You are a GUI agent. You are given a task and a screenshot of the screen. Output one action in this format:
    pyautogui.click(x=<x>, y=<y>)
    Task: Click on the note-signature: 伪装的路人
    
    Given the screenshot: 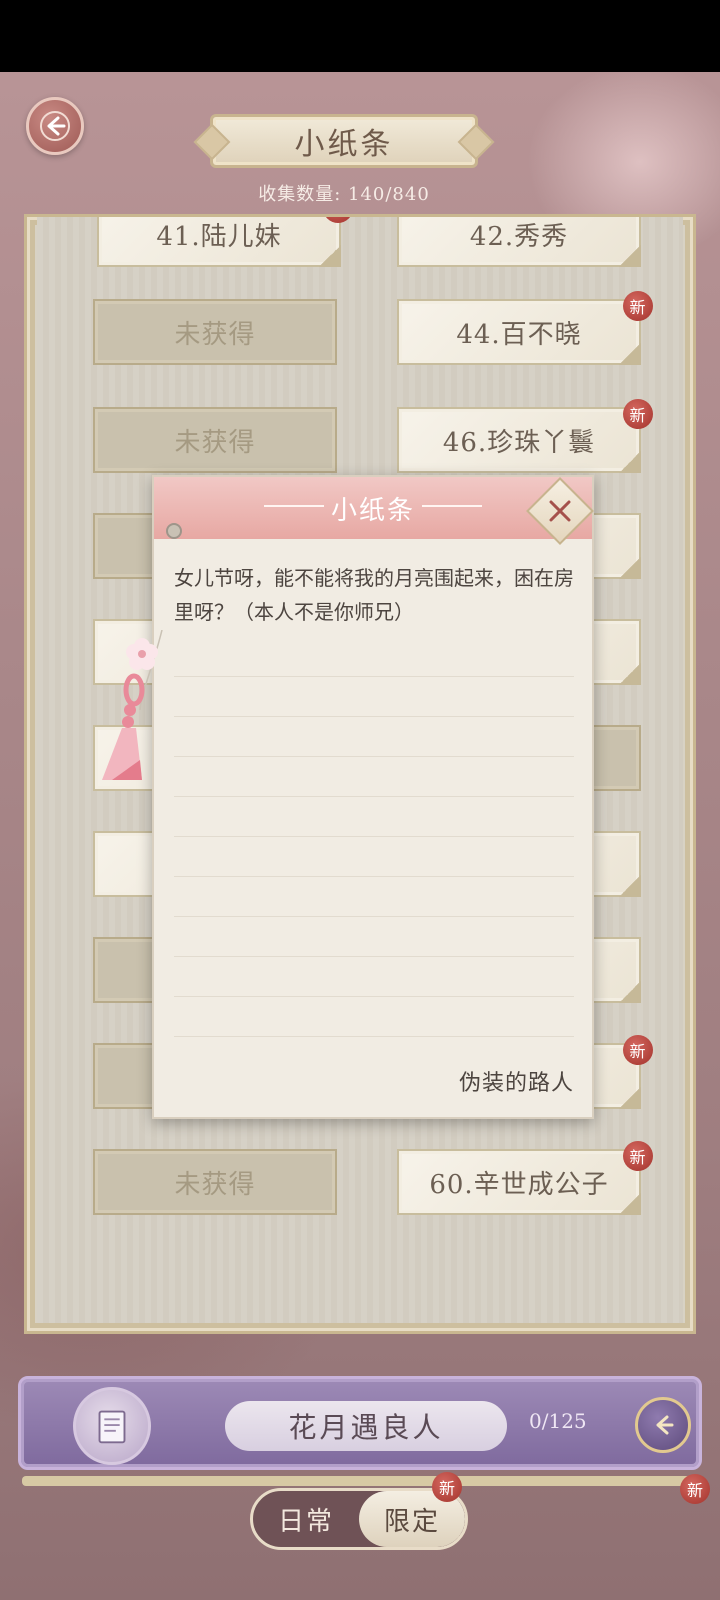 What is the action you would take?
    pyautogui.click(x=516, y=1083)
    